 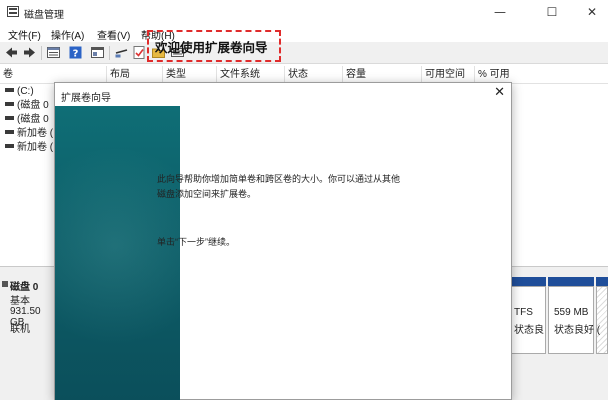 I want to click on minimize-button: —, so click(x=500, y=12).